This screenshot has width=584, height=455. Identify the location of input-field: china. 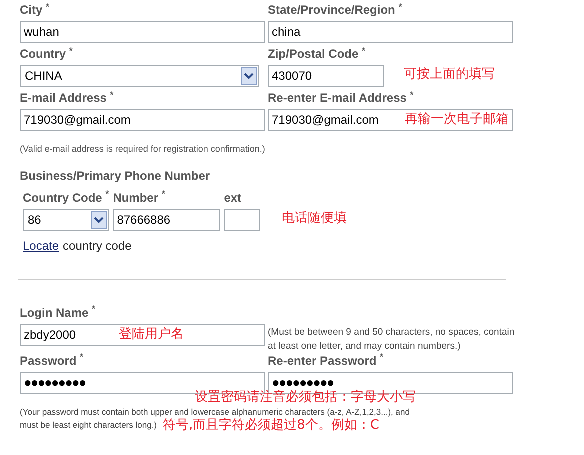
(390, 32).